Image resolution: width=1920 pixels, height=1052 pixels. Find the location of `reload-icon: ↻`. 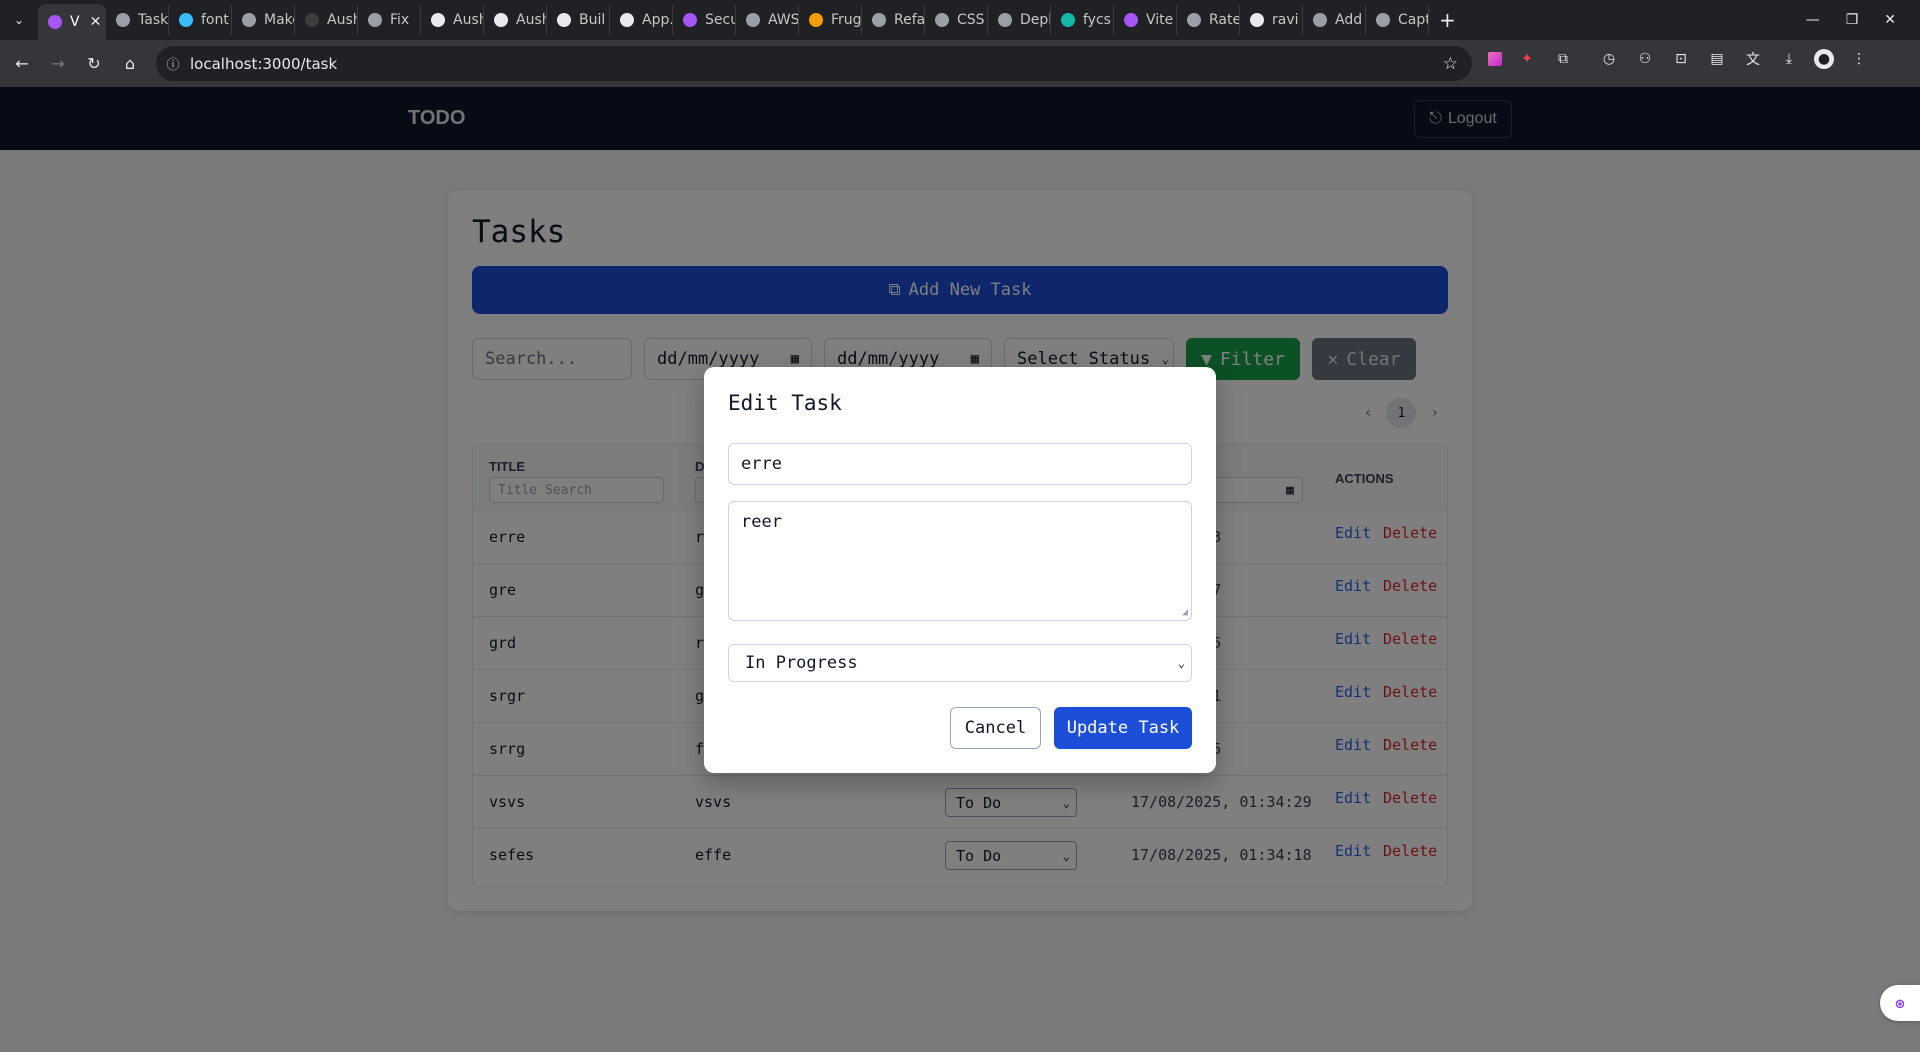

reload-icon: ↻ is located at coordinates (94, 64).